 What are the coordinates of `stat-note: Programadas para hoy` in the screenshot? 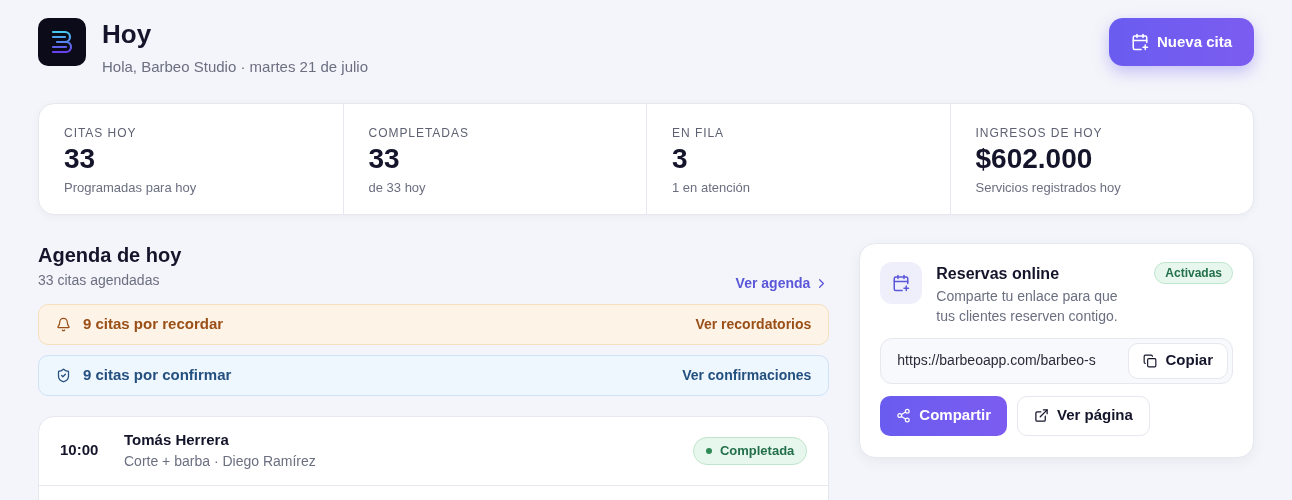 It's located at (131, 187).